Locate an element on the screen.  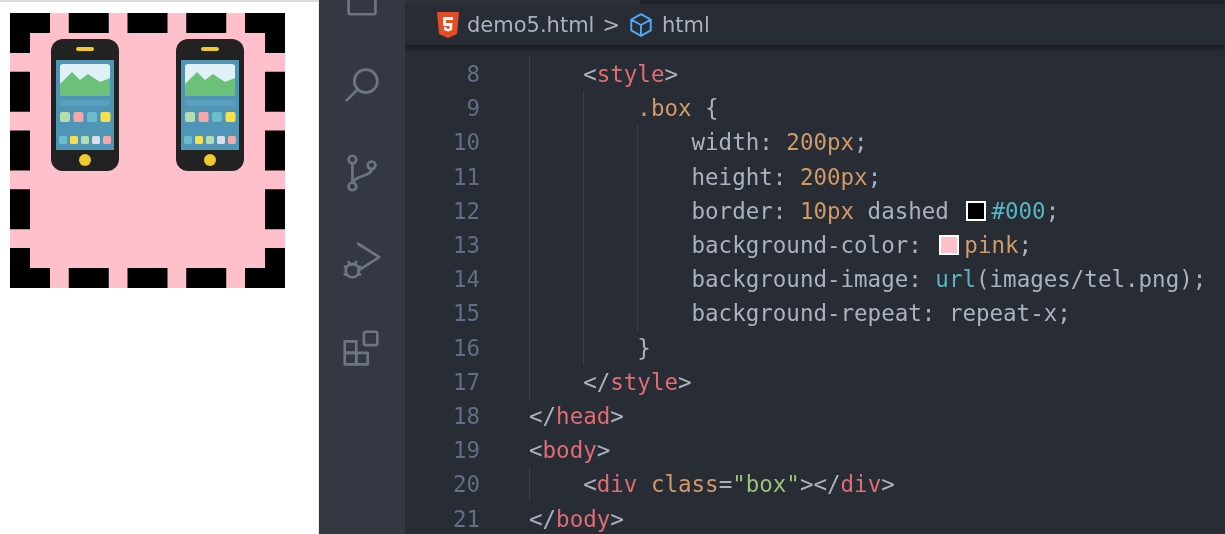
line-number: 8 is located at coordinates (473, 74).